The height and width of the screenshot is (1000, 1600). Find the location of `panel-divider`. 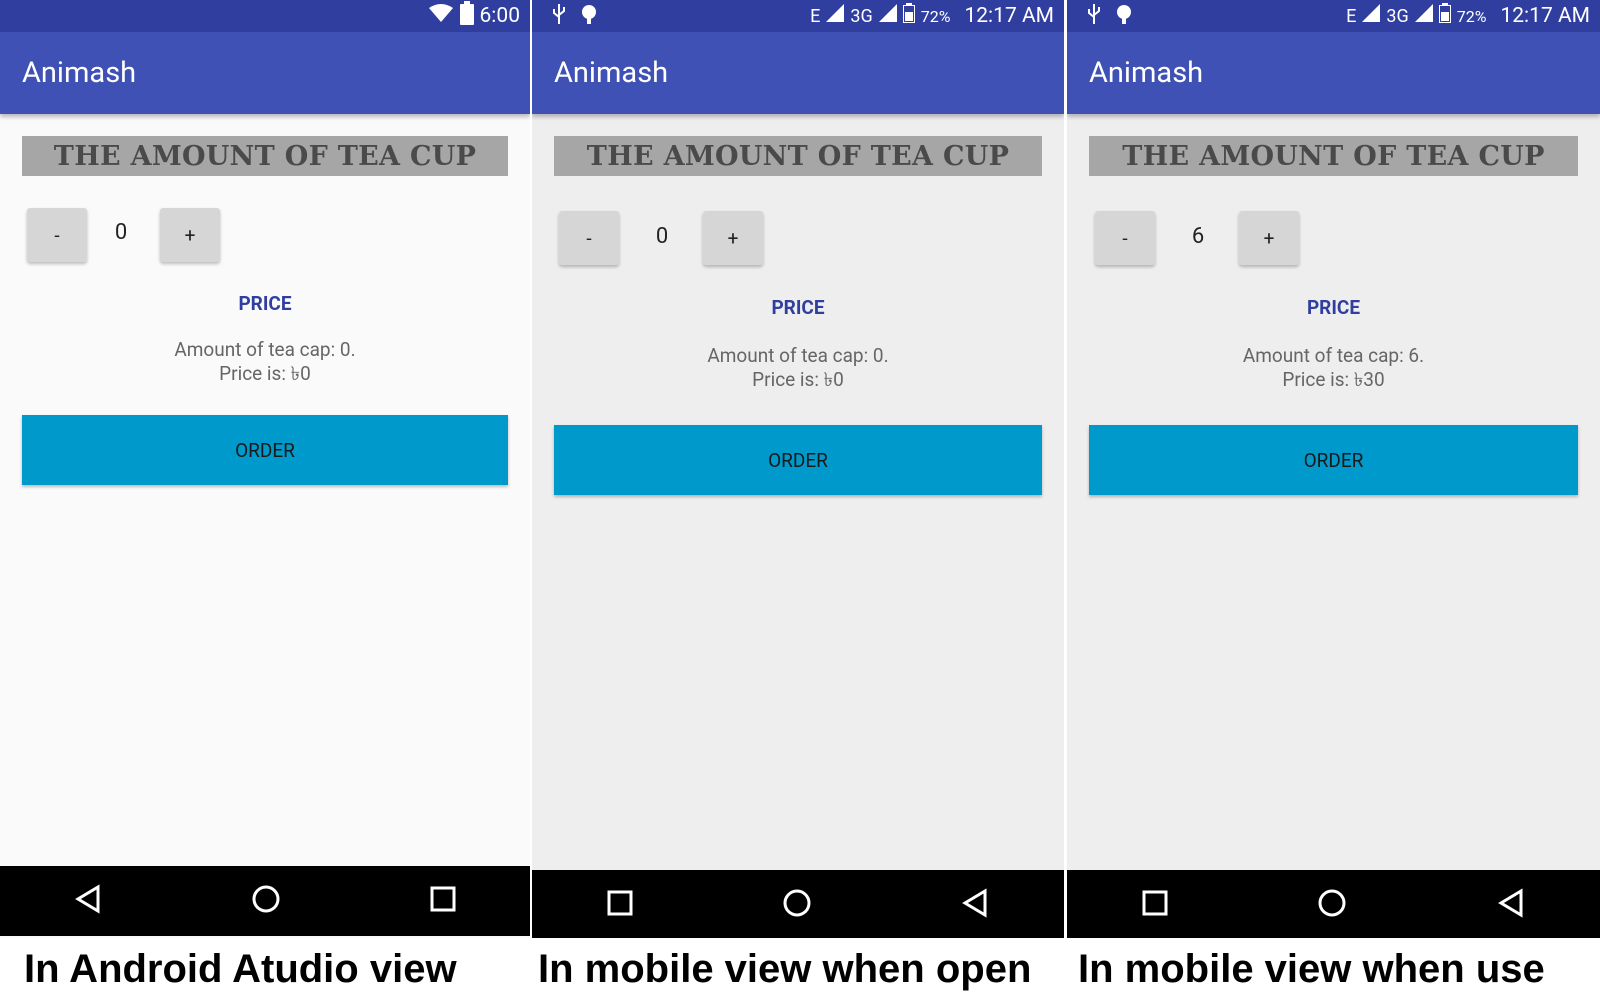

panel-divider is located at coordinates (1065, 469).